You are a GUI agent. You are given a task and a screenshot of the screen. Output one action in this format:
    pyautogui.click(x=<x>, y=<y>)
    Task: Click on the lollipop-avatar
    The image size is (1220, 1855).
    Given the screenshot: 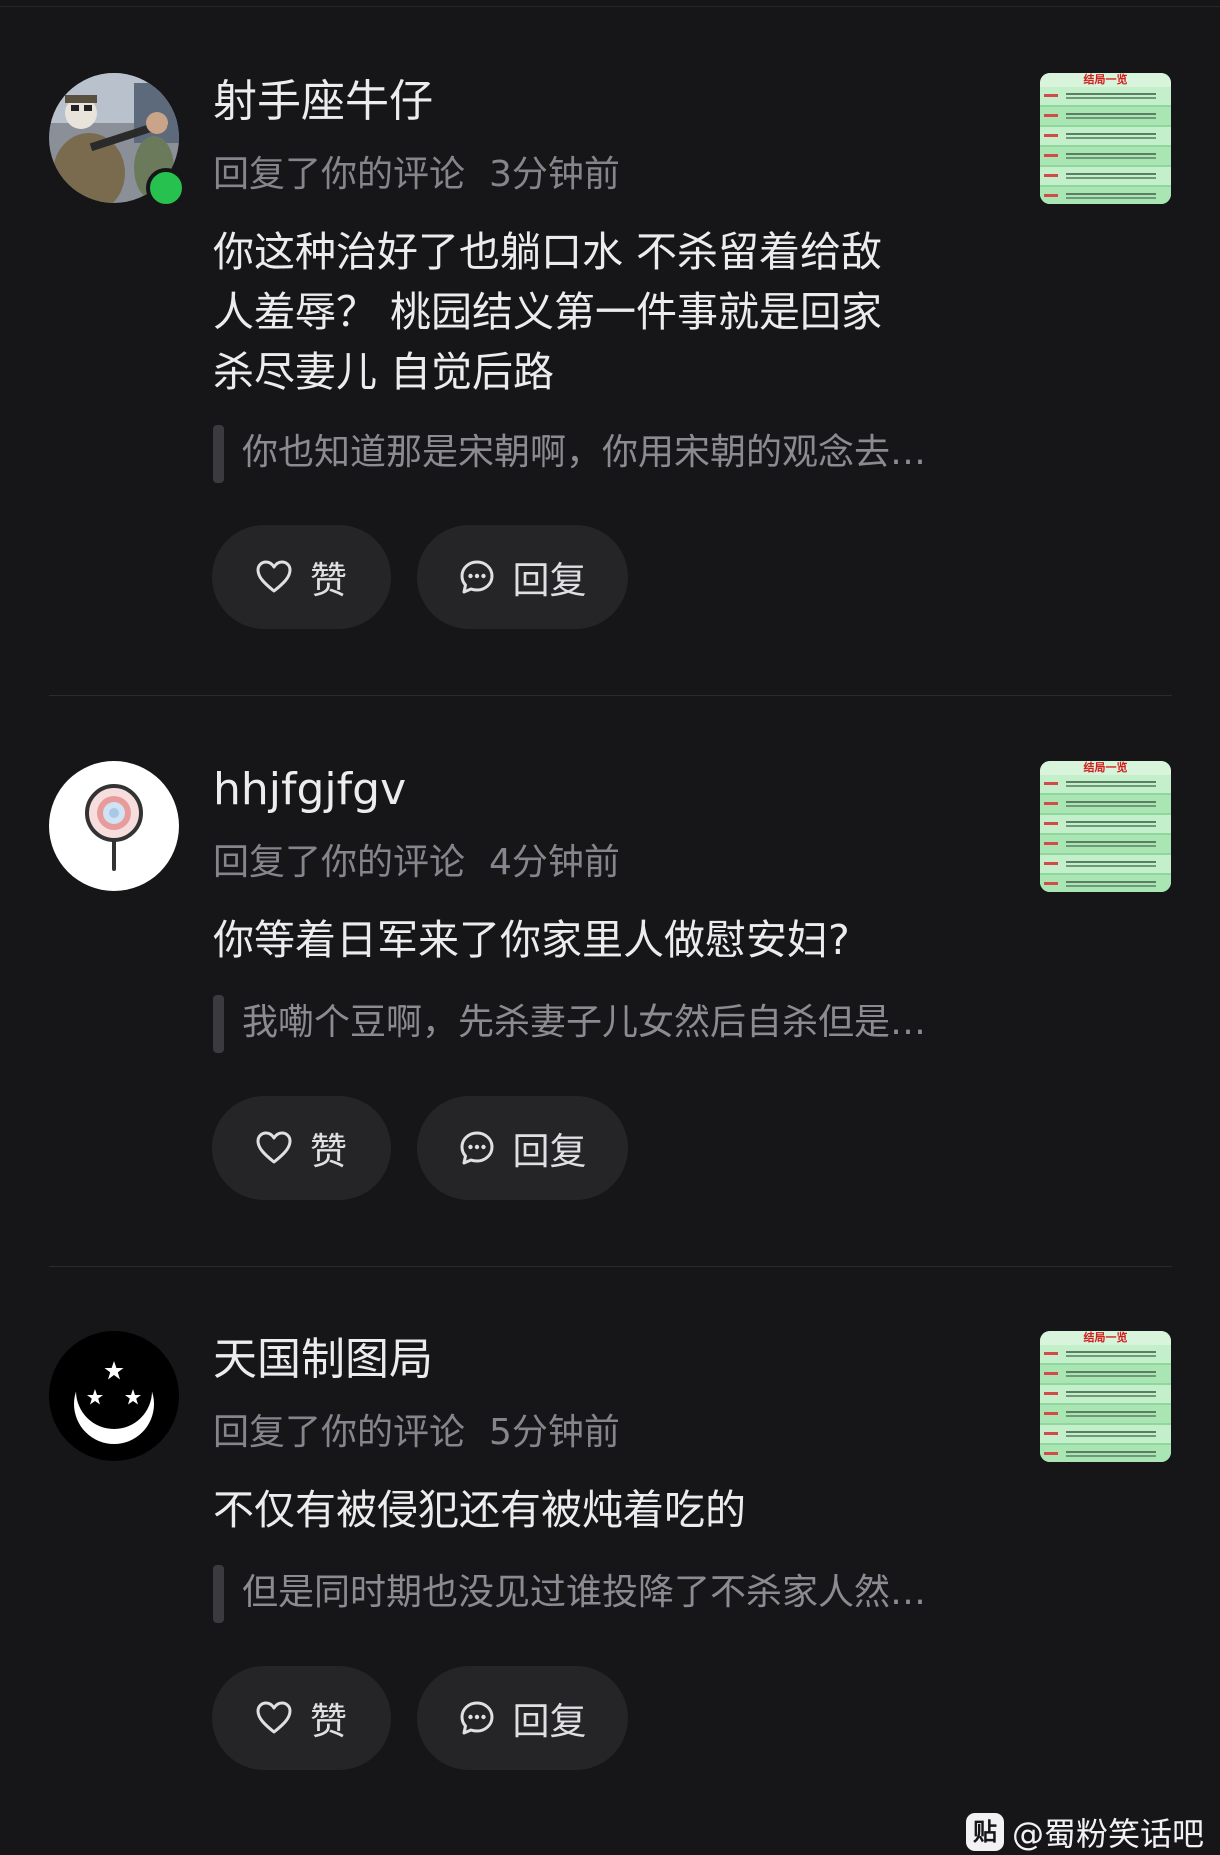 What is the action you would take?
    pyautogui.click(x=114, y=826)
    